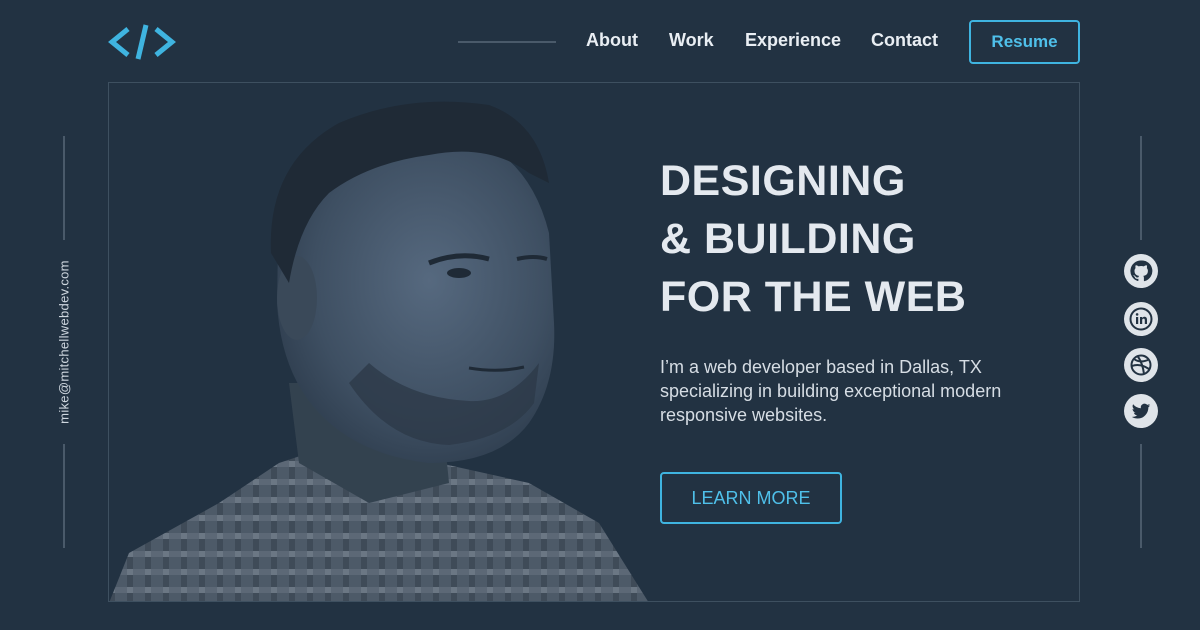  What do you see at coordinates (1141, 188) in the screenshot?
I see `right-line-top` at bounding box center [1141, 188].